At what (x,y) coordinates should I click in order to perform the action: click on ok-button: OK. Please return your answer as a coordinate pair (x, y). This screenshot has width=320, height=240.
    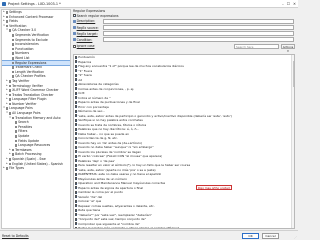
    Looking at the image, I should click on (250, 236).